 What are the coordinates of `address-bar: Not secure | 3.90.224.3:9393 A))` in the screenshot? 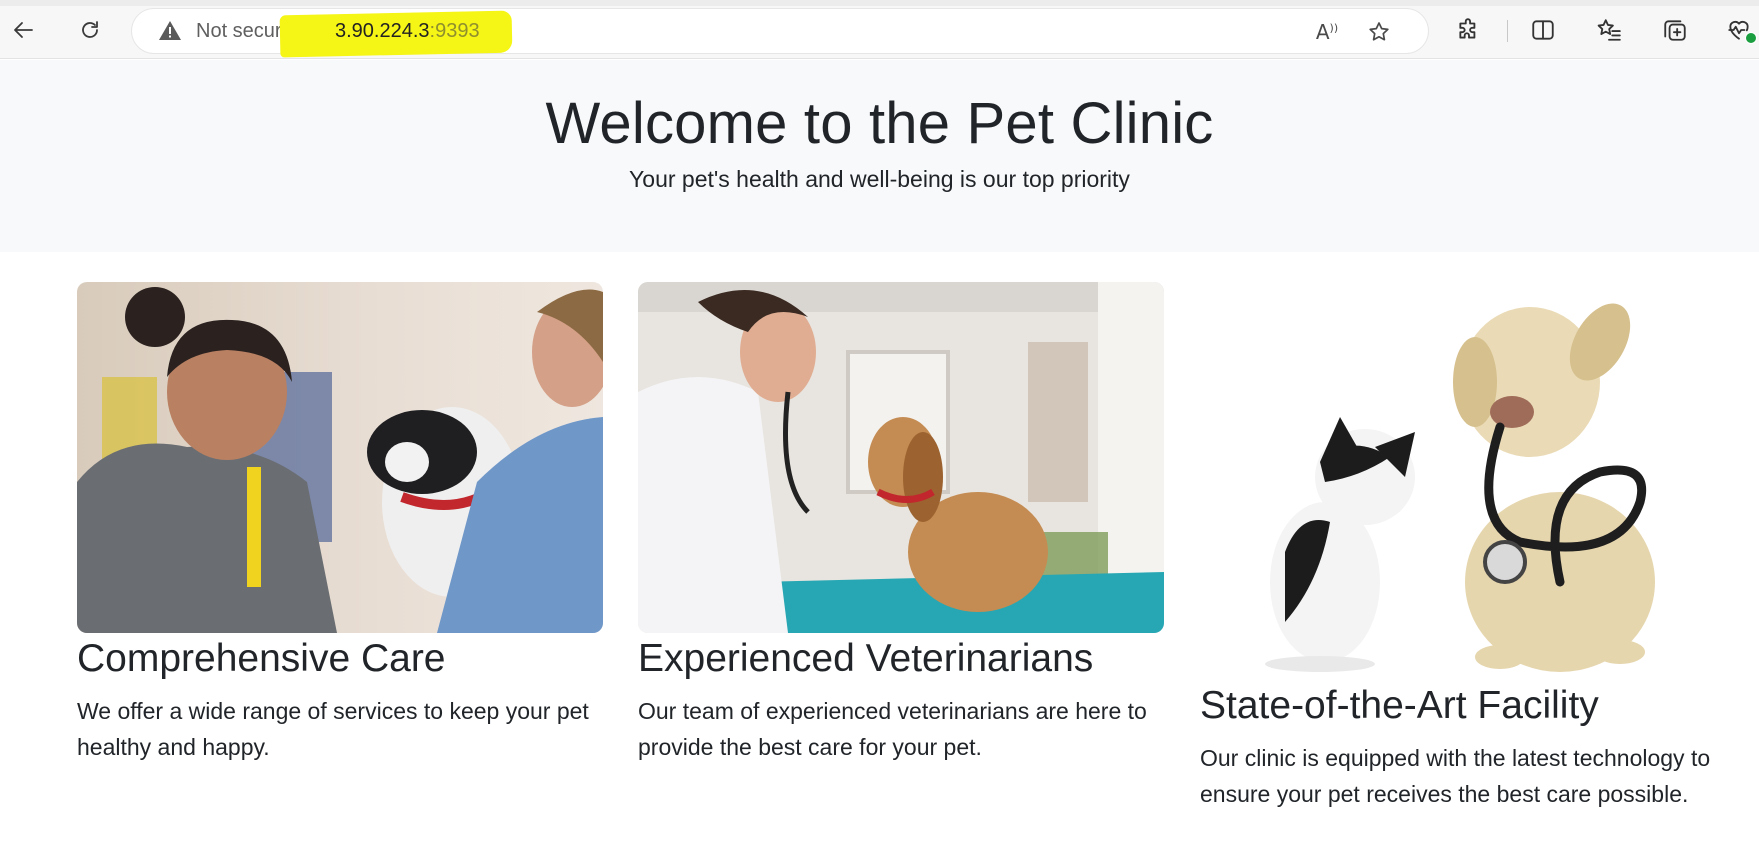 It's located at (780, 33).